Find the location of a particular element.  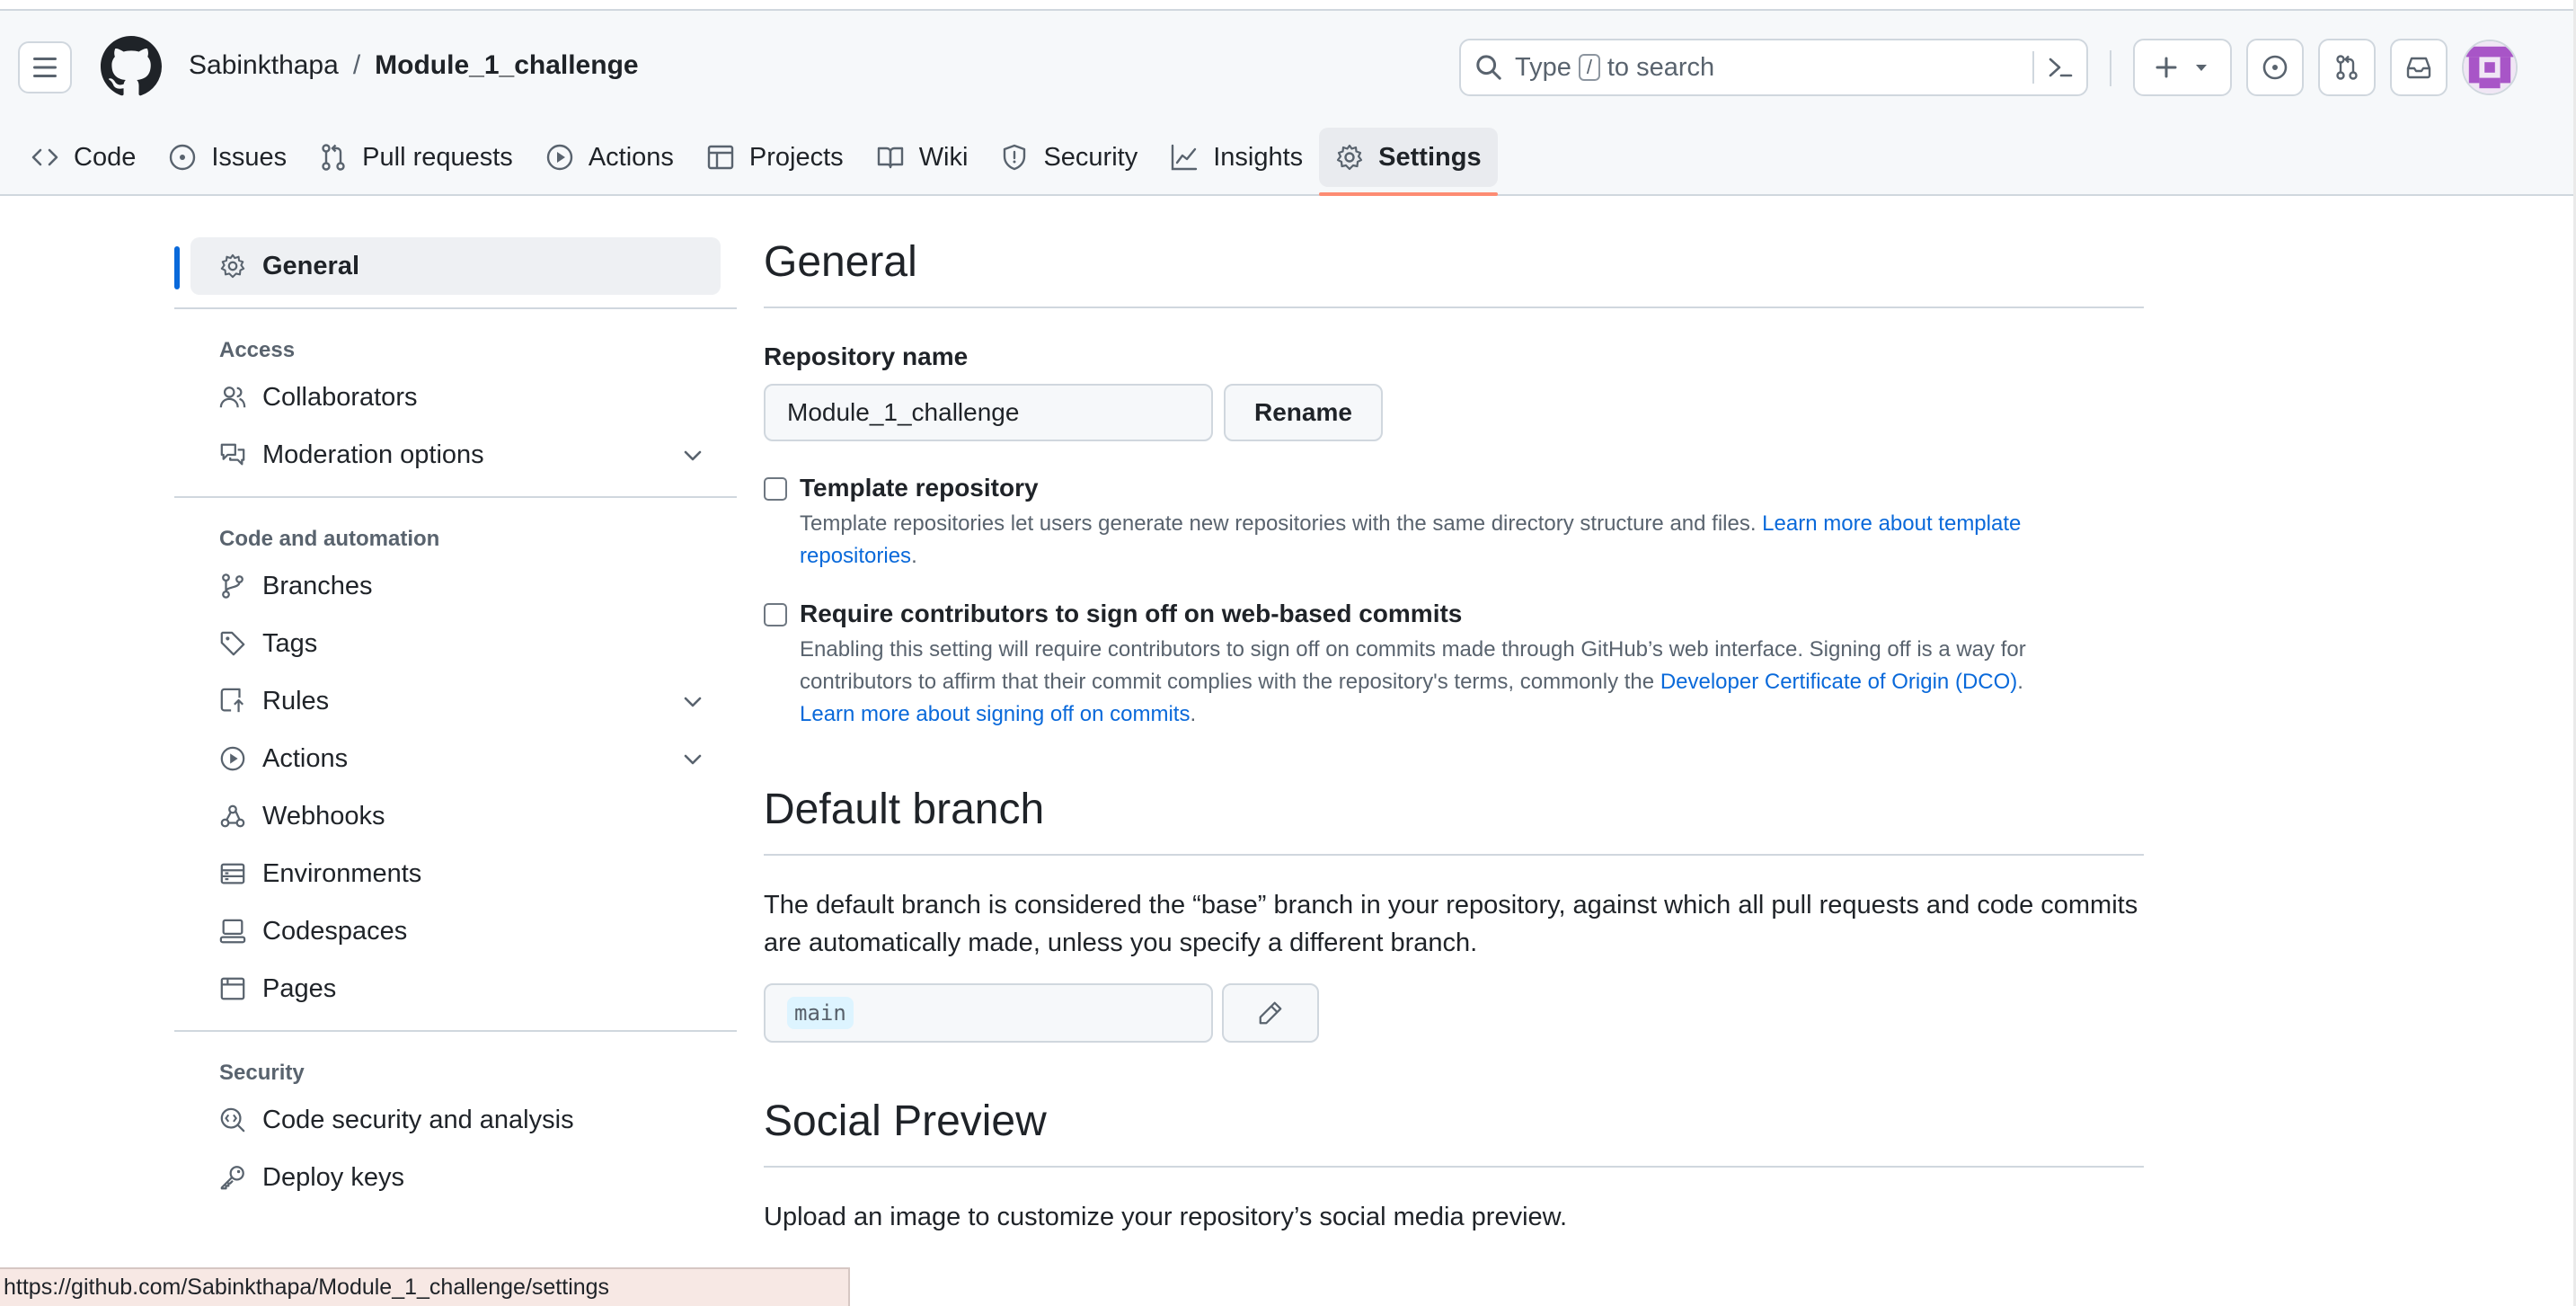

tag-icon is located at coordinates (232, 643).